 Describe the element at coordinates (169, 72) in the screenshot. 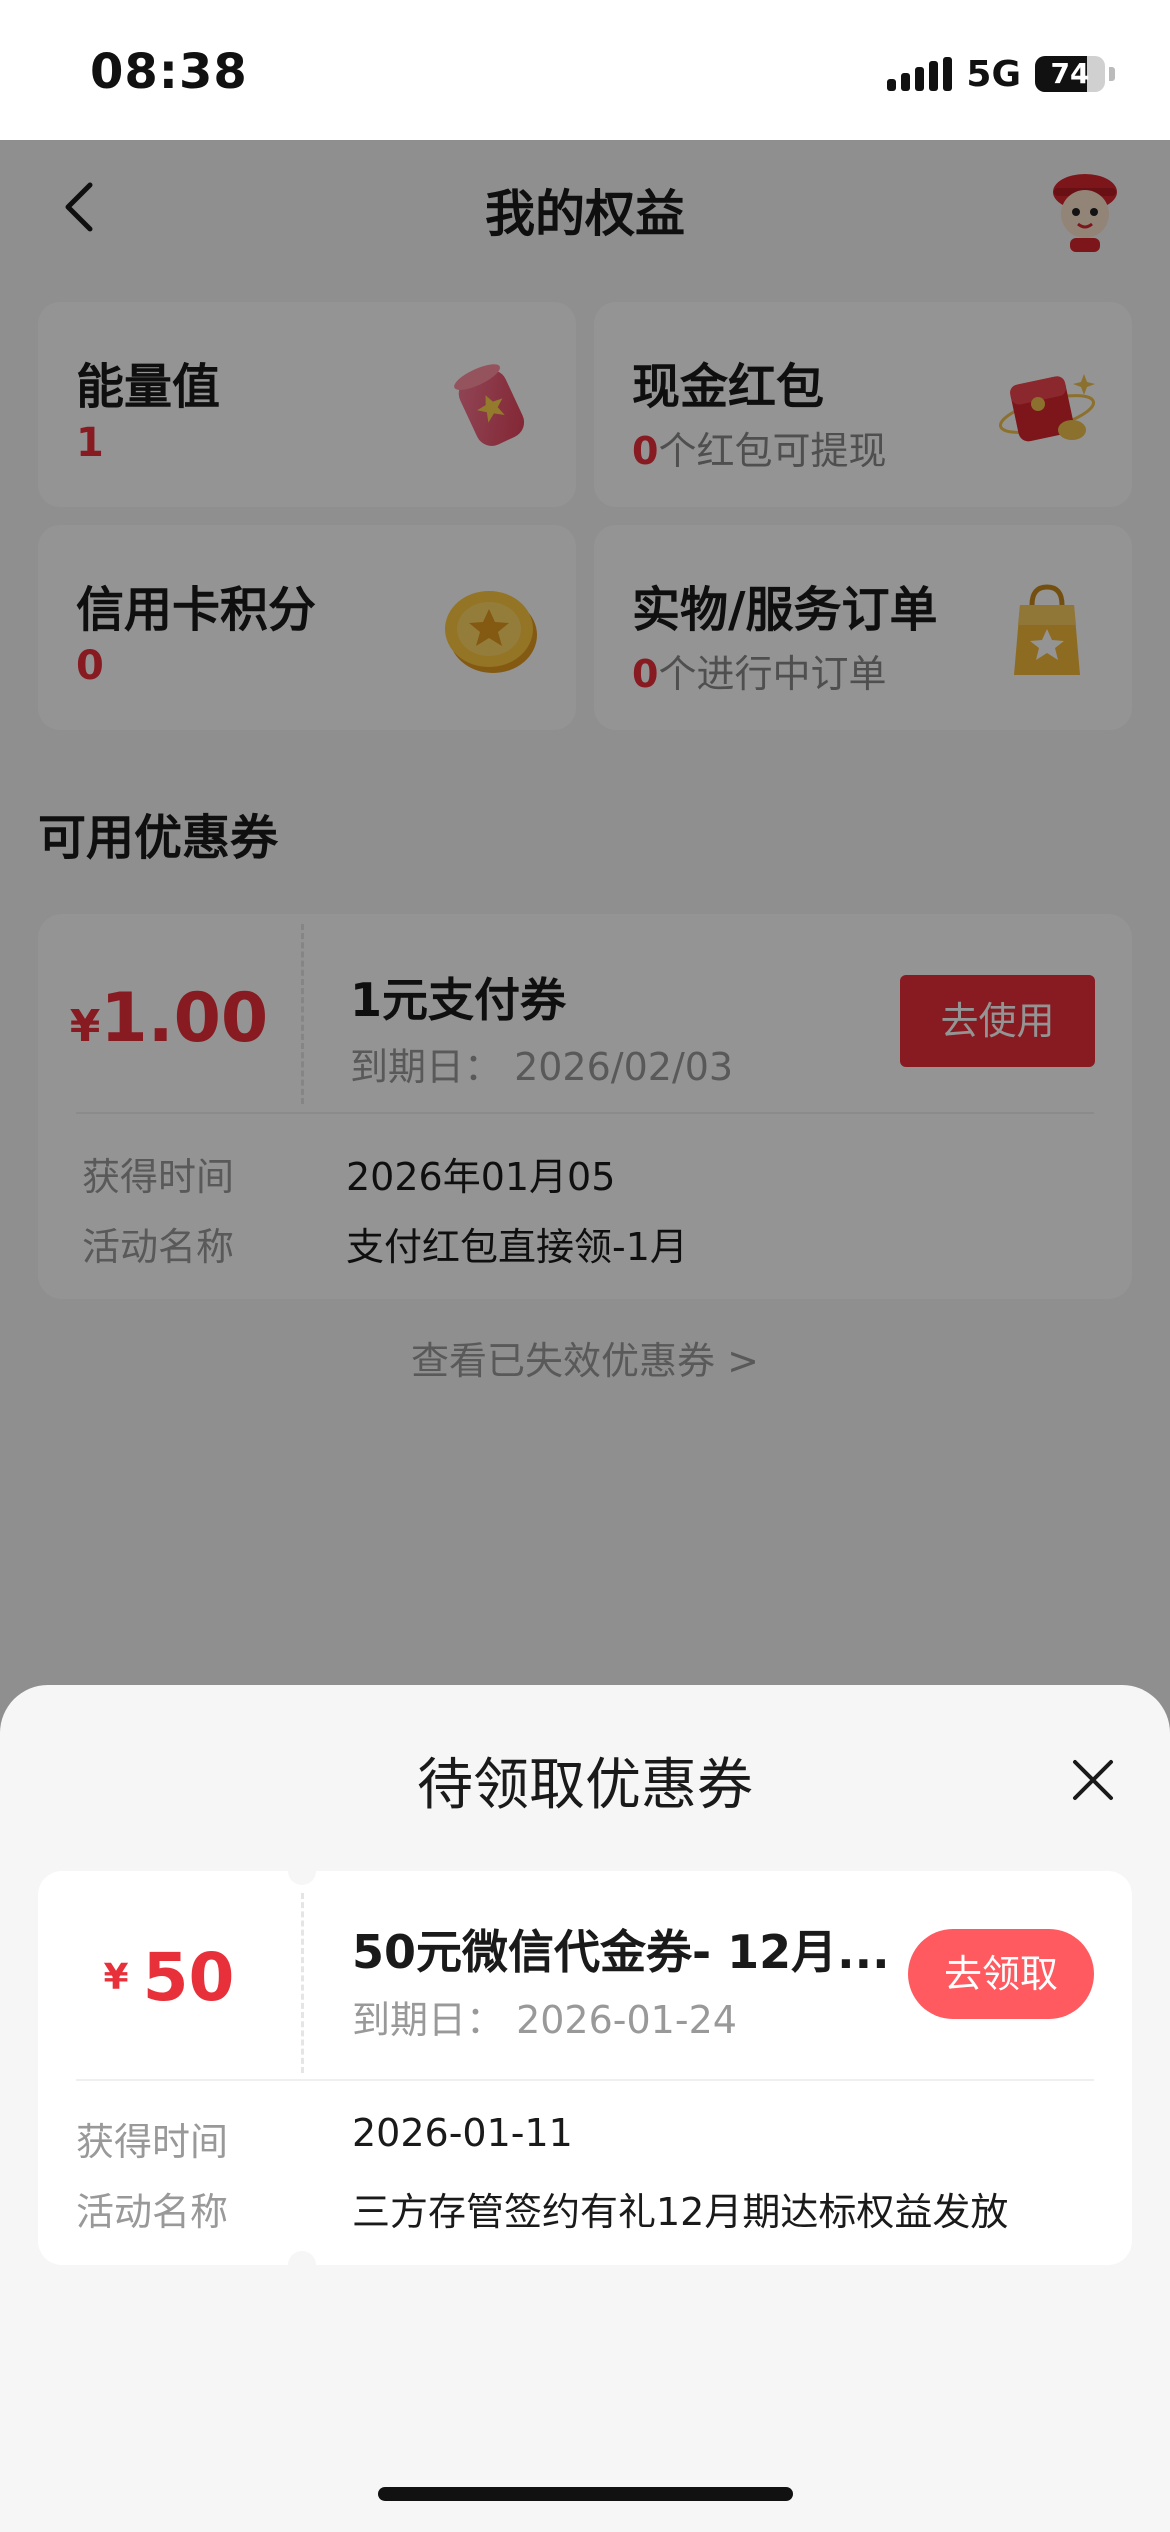

I see `status-time: 08:38` at that location.